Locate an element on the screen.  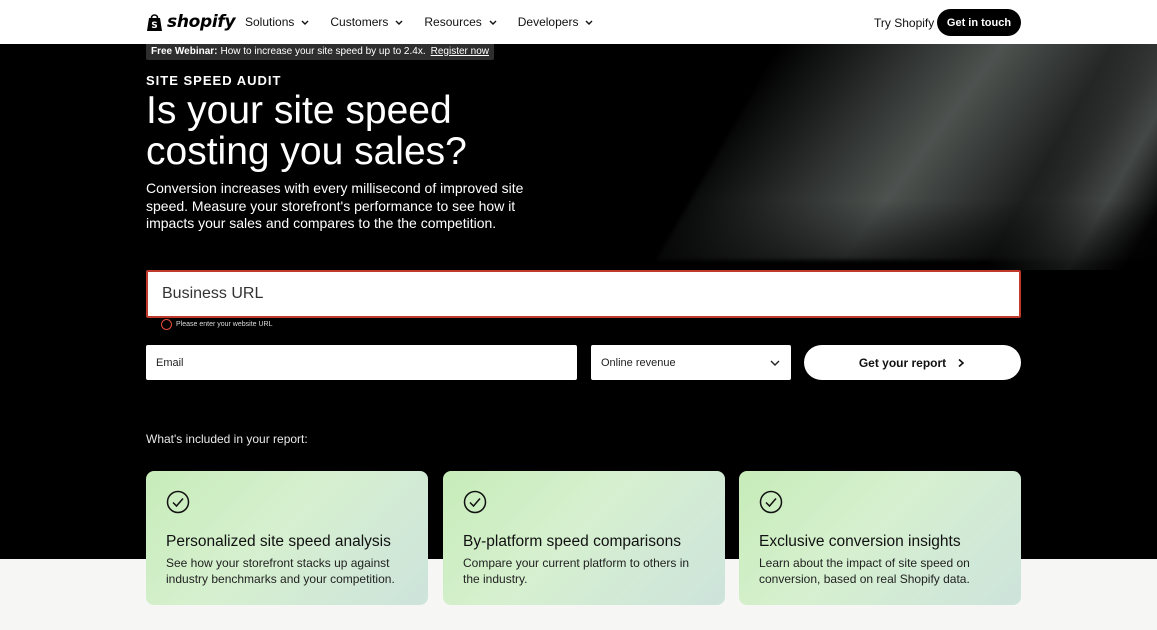
get-report-button: Get your report is located at coordinates (912, 362).